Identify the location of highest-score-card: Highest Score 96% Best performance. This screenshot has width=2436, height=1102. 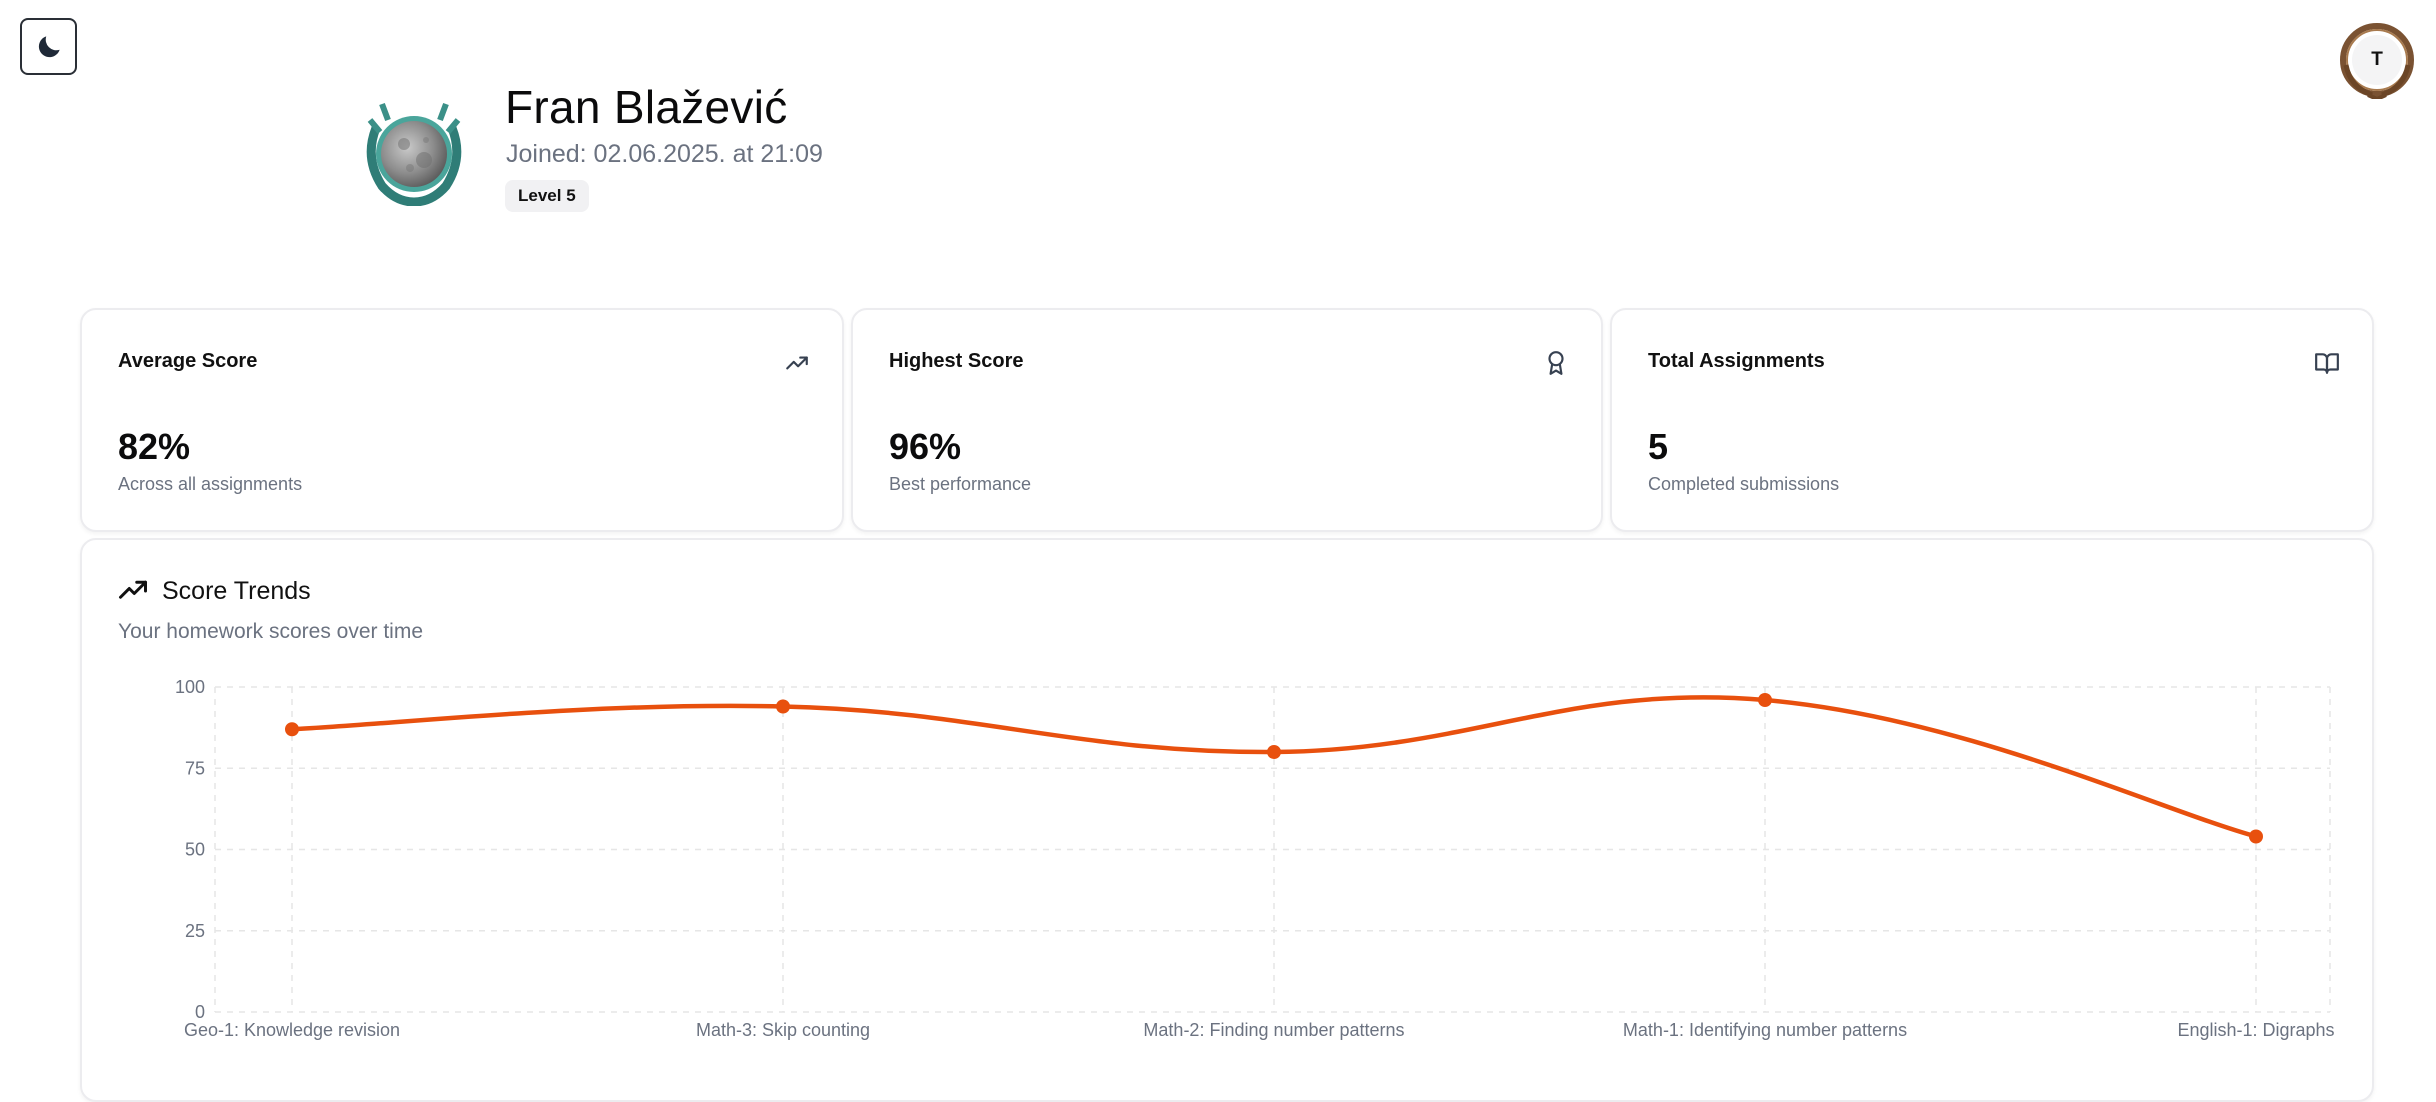
(1227, 420).